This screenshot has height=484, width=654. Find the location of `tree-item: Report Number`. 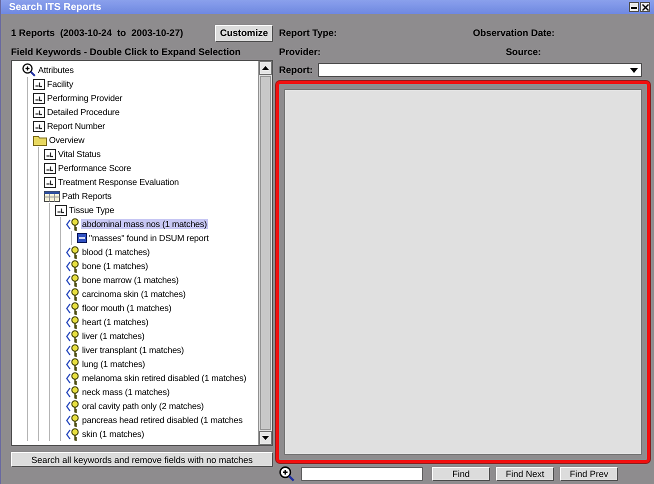

tree-item: Report Number is located at coordinates (76, 126).